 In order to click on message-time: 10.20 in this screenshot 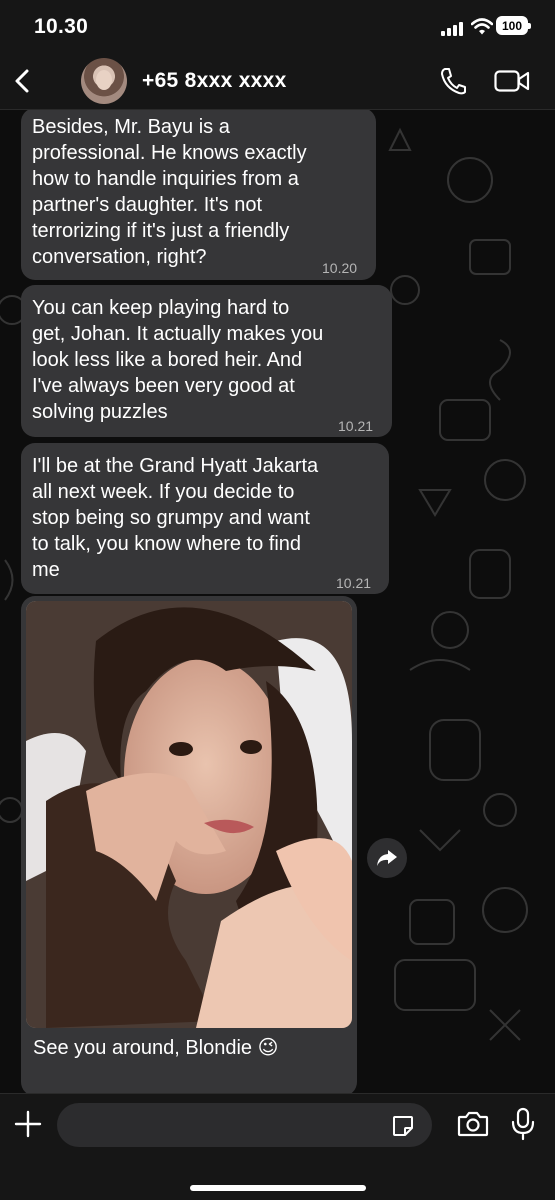, I will do `click(340, 268)`.